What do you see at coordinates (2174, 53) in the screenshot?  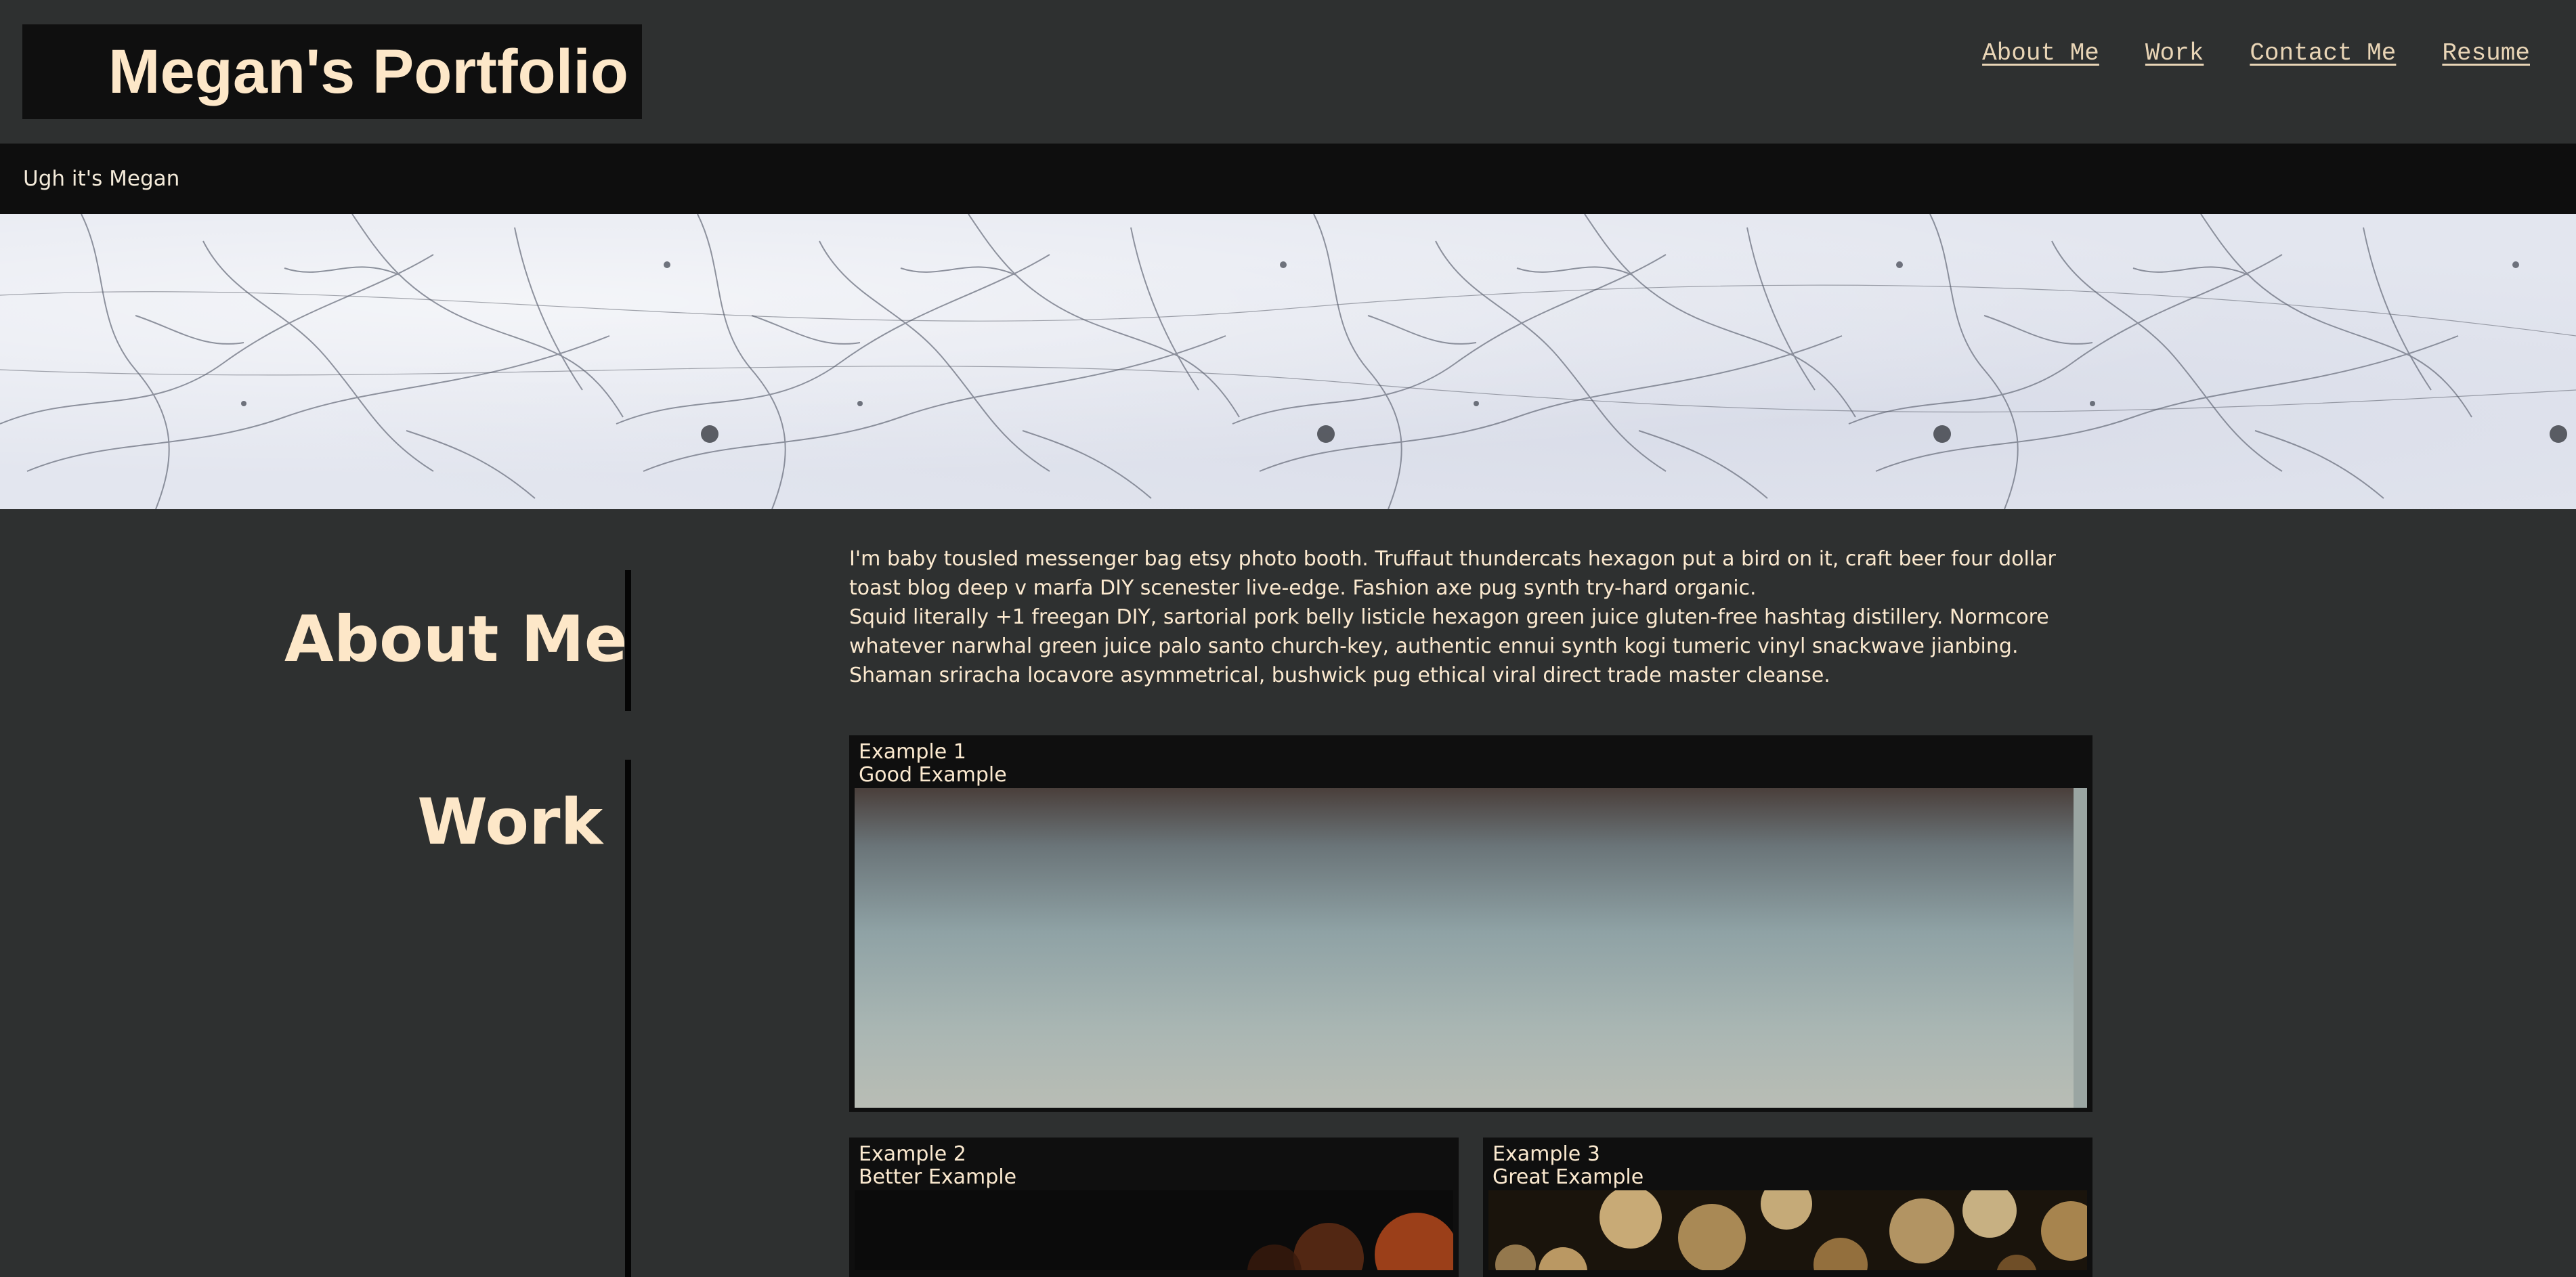 I see `nav-link-work: Work` at bounding box center [2174, 53].